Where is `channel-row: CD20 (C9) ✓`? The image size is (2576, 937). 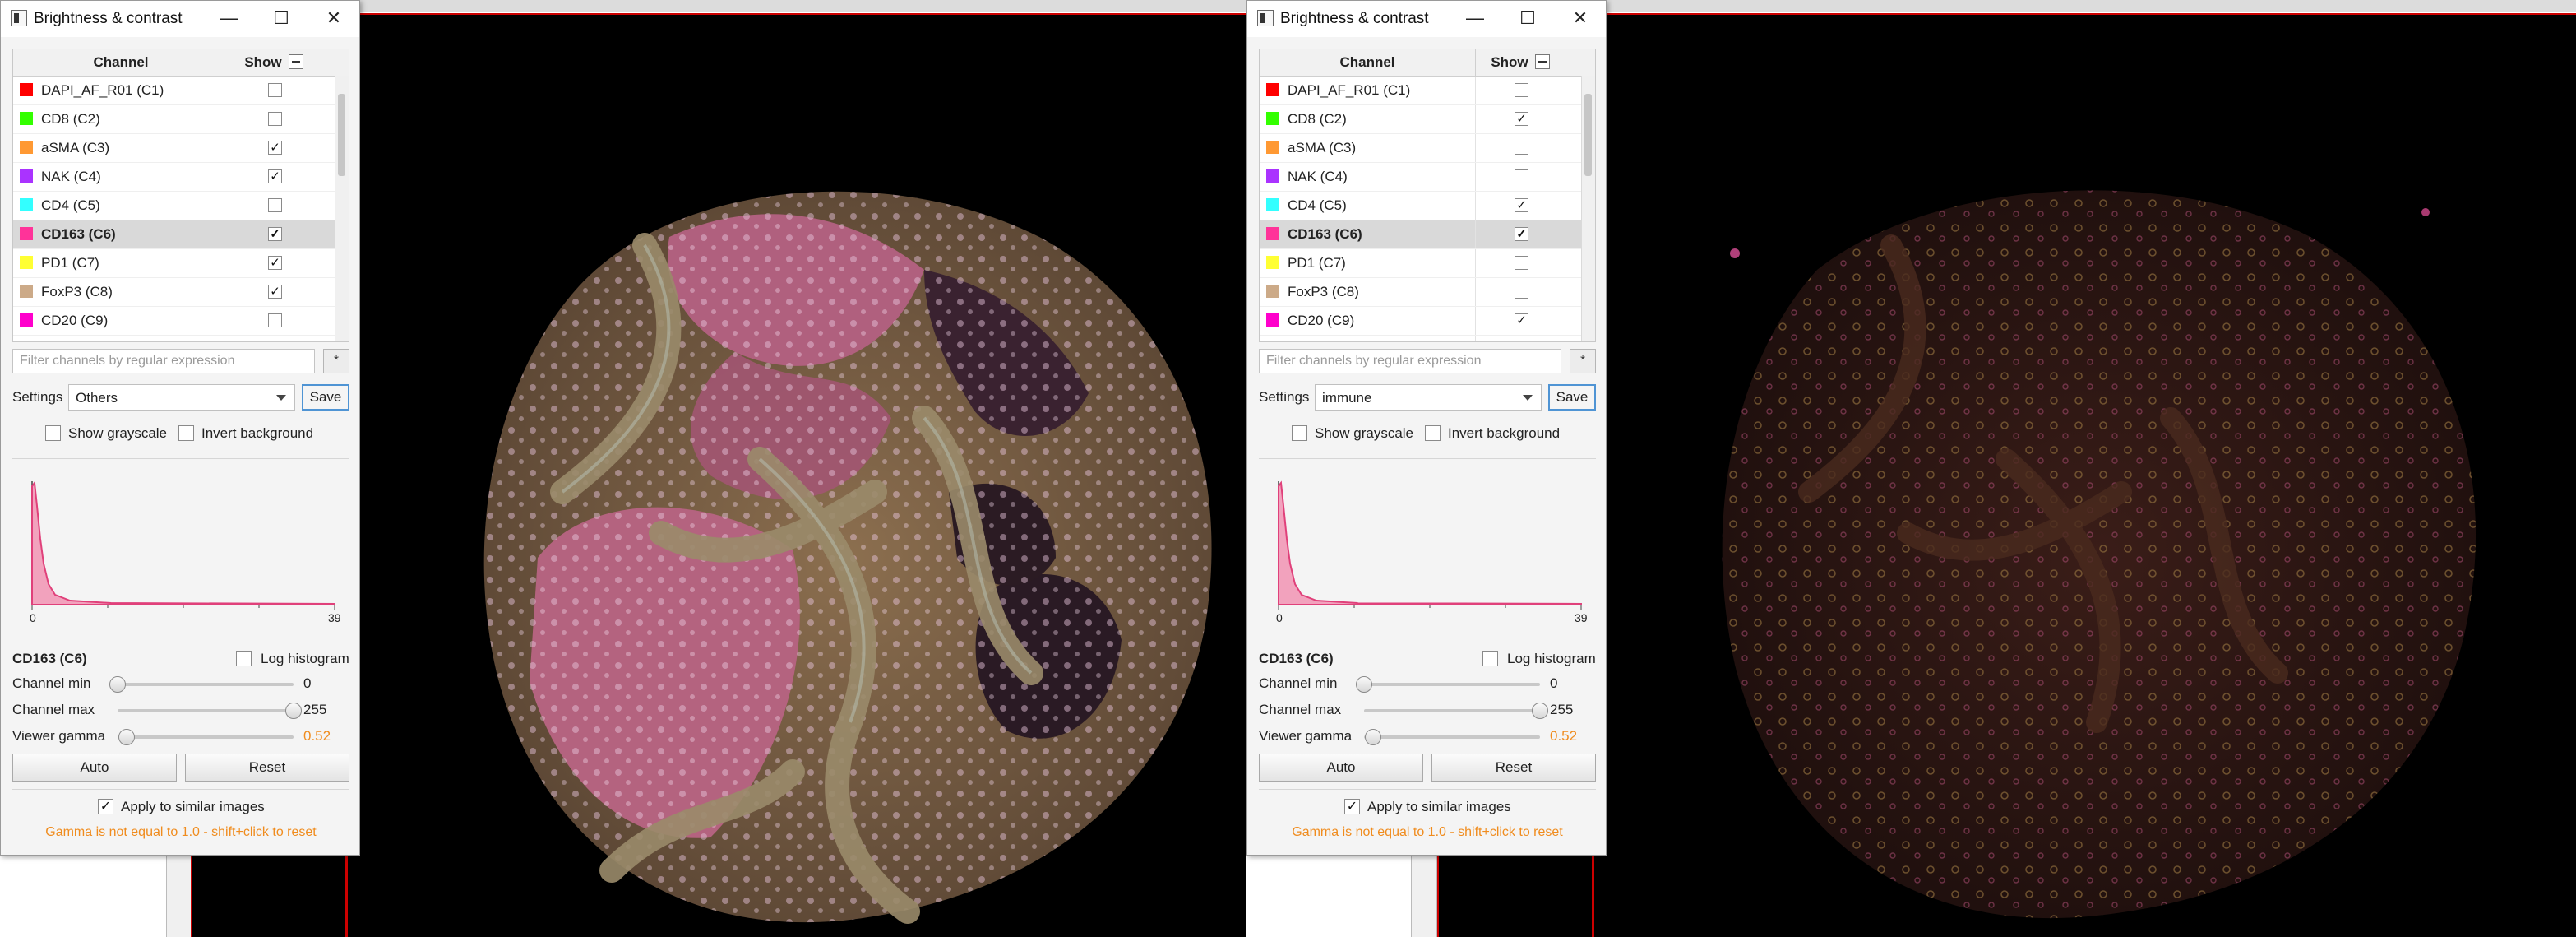
channel-row: CD20 (C9) ✓ is located at coordinates (1427, 321).